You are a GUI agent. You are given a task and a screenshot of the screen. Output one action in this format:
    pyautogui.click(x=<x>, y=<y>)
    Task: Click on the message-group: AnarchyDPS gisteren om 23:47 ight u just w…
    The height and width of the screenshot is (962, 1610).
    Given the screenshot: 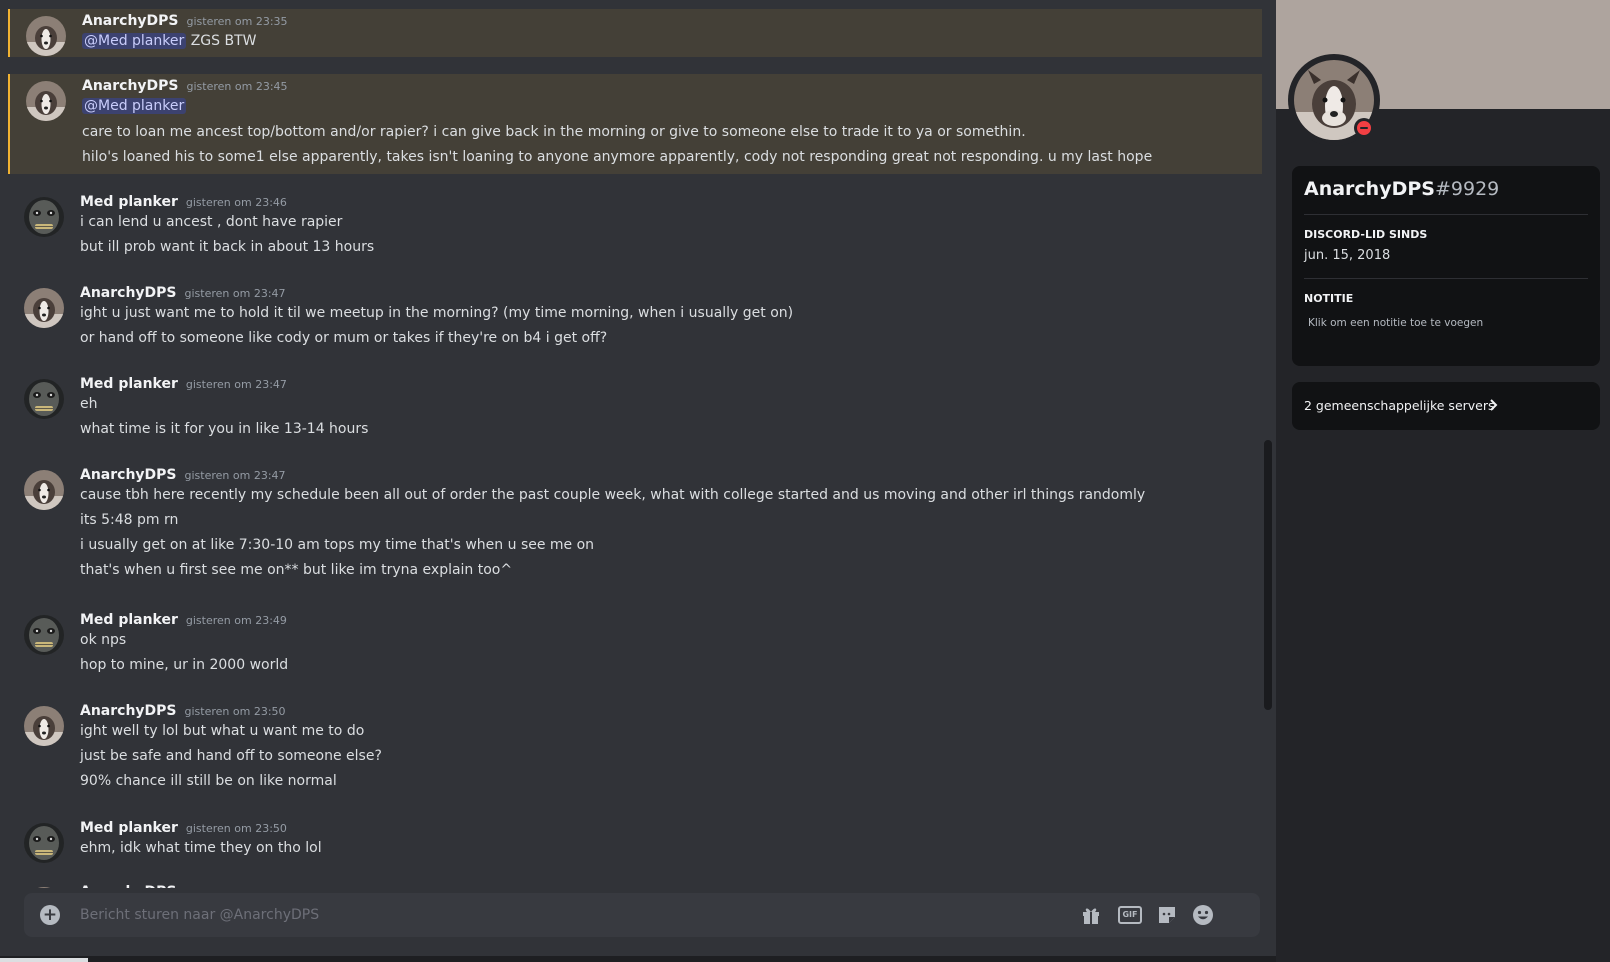 What is the action you would take?
    pyautogui.click(x=635, y=317)
    